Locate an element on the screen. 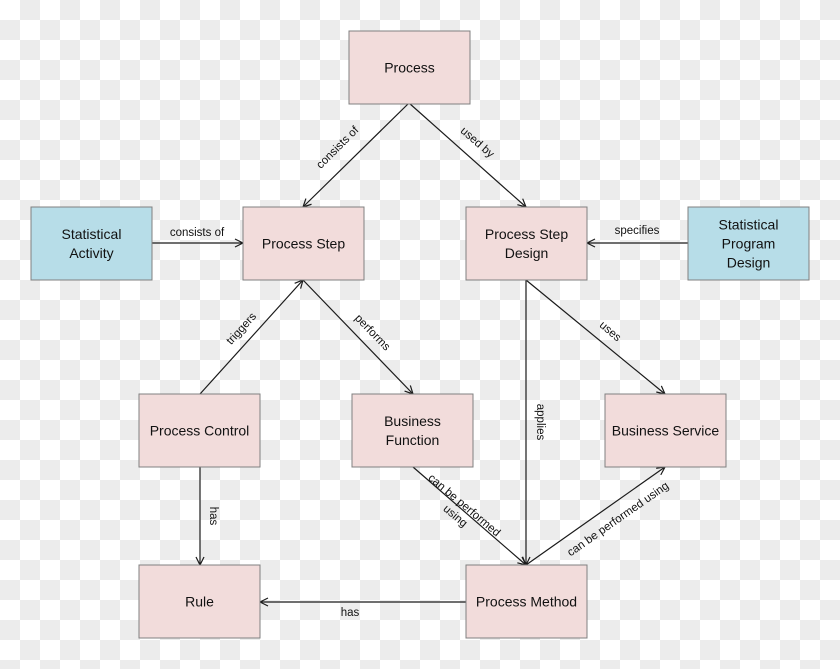 This screenshot has width=840, height=669. node-label: Process Control is located at coordinates (200, 431).